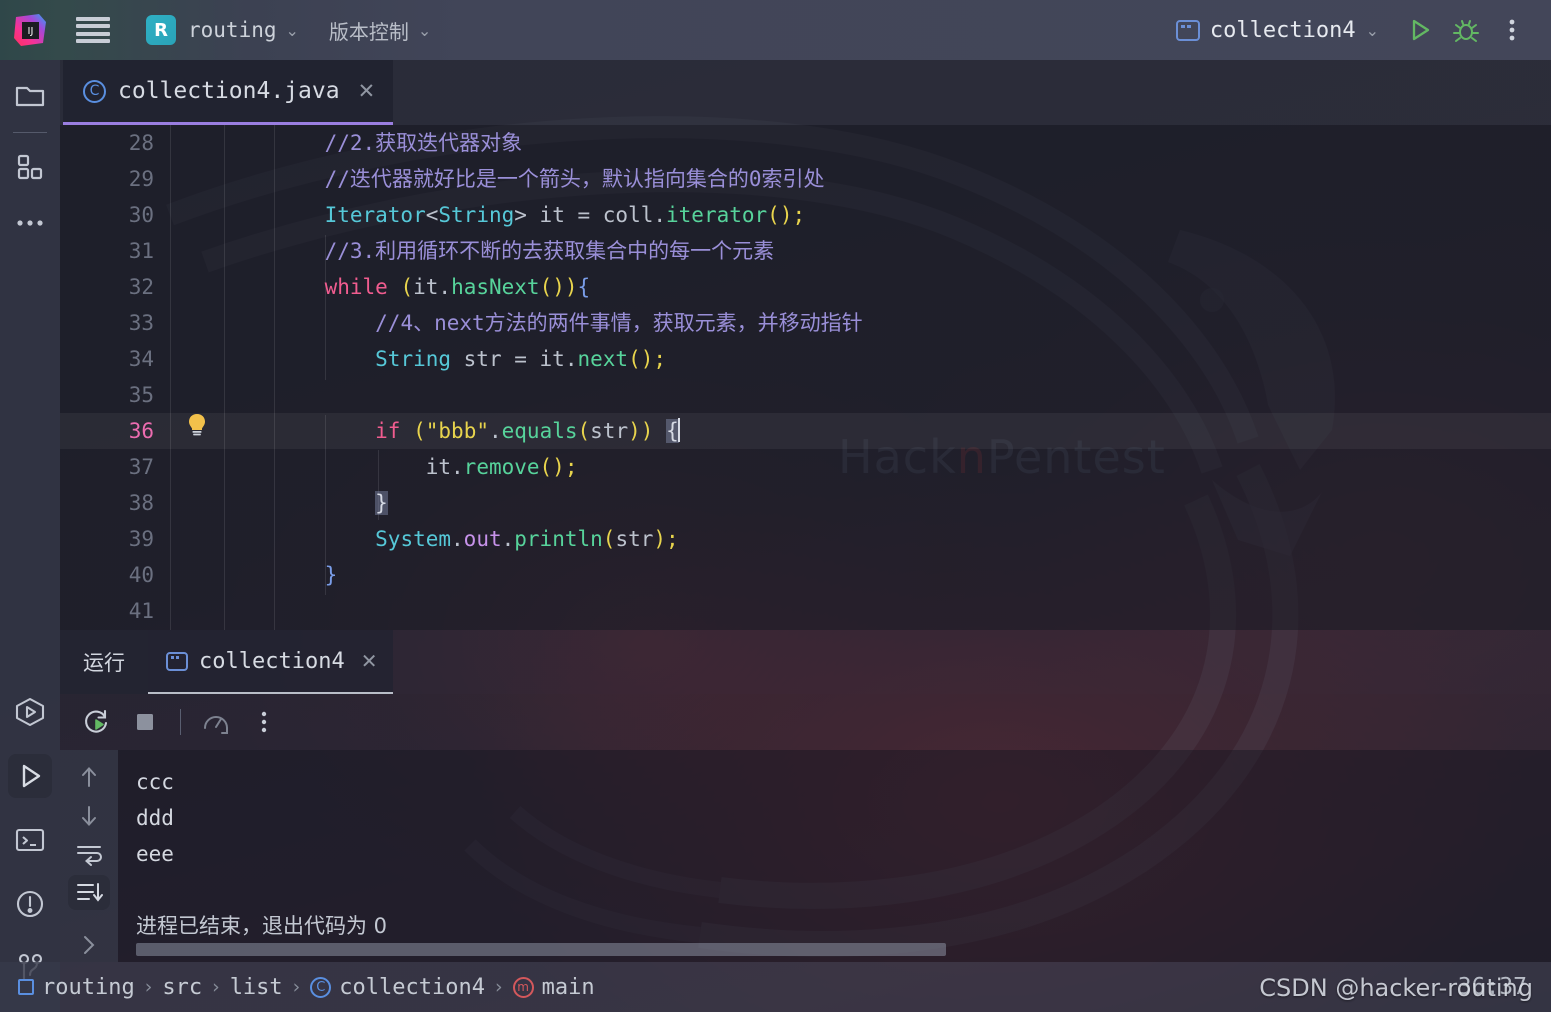  I want to click on sidebar-item-project, so click(30, 96).